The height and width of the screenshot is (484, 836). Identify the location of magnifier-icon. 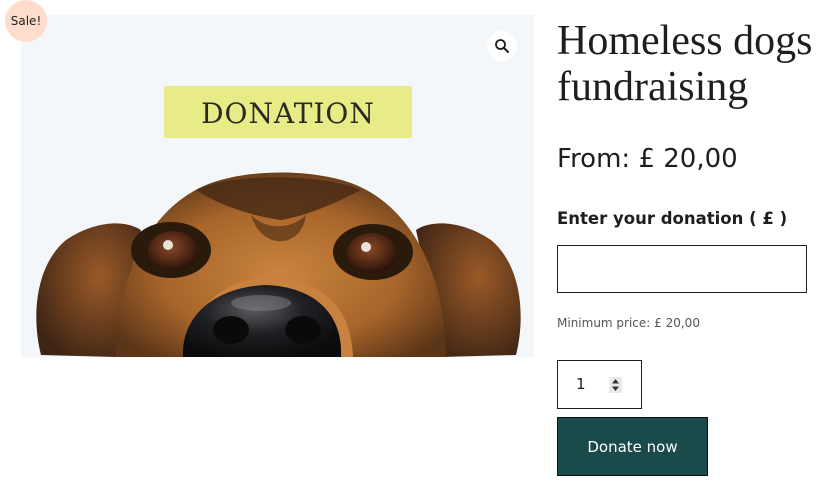
(502, 46).